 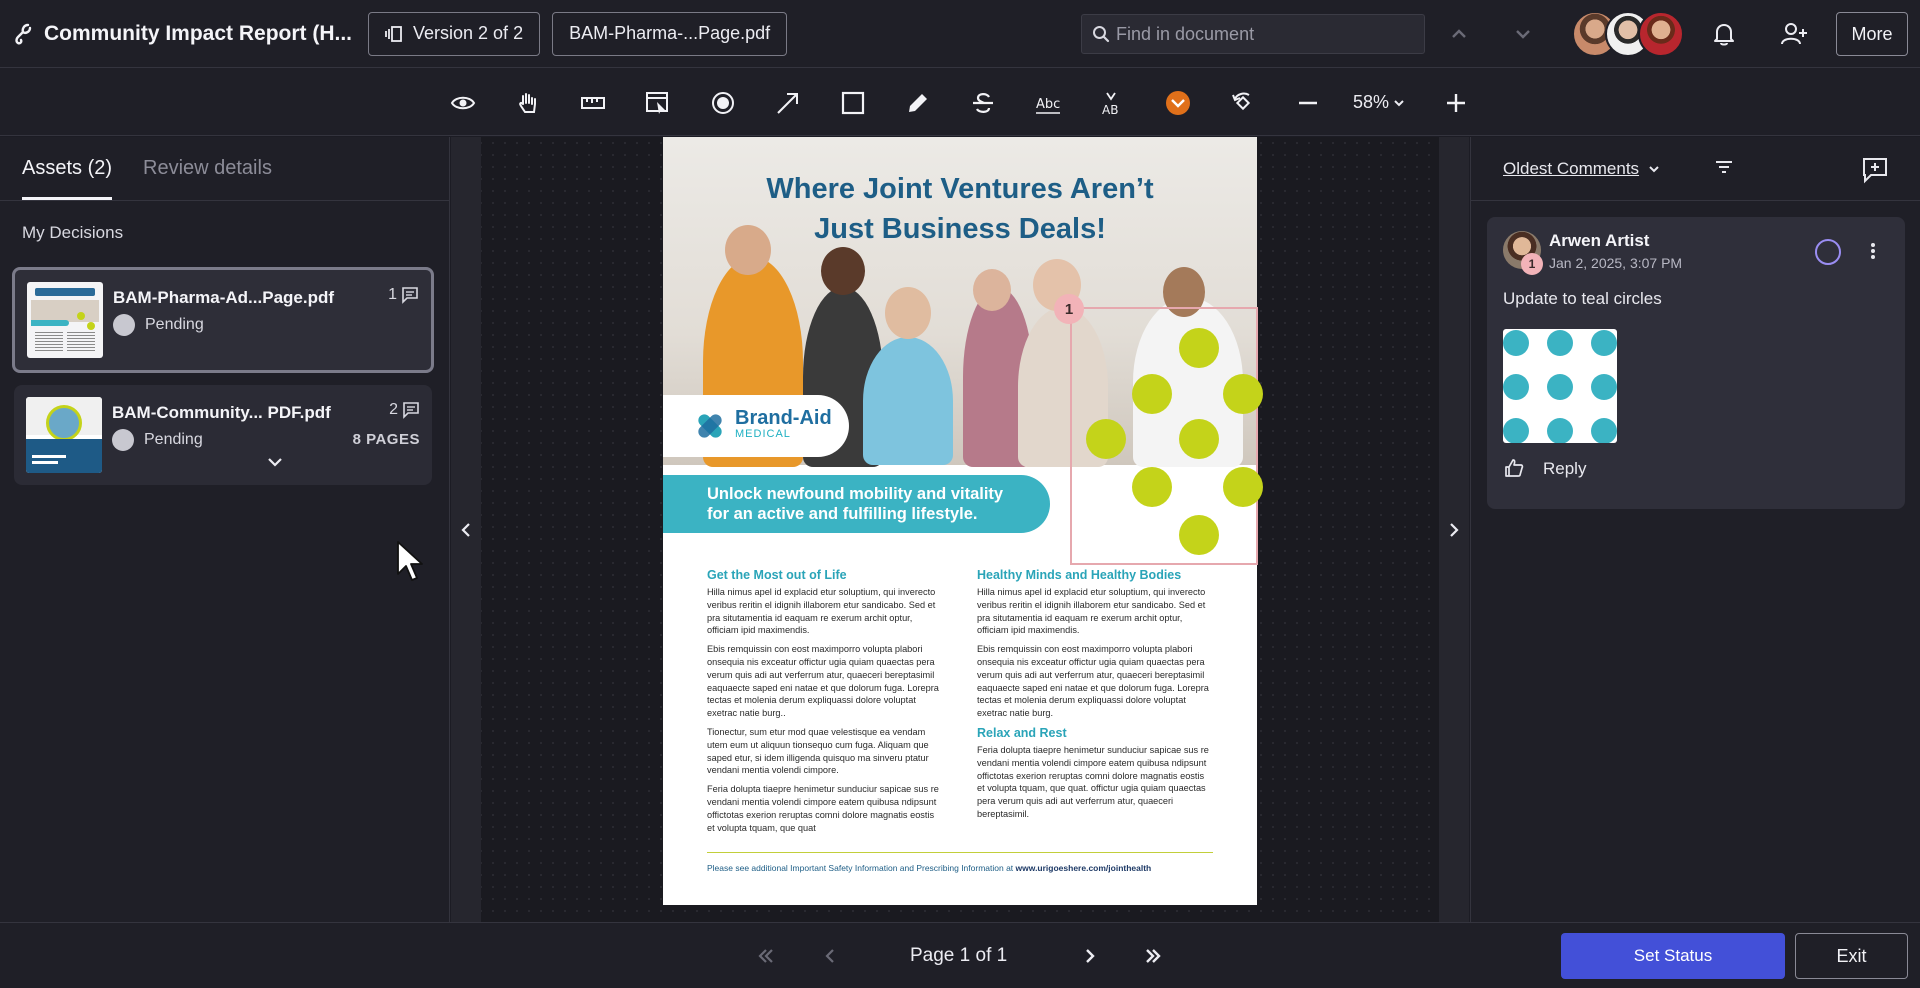 What do you see at coordinates (1253, 34) in the screenshot?
I see `find-in-document-field: Find in document` at bounding box center [1253, 34].